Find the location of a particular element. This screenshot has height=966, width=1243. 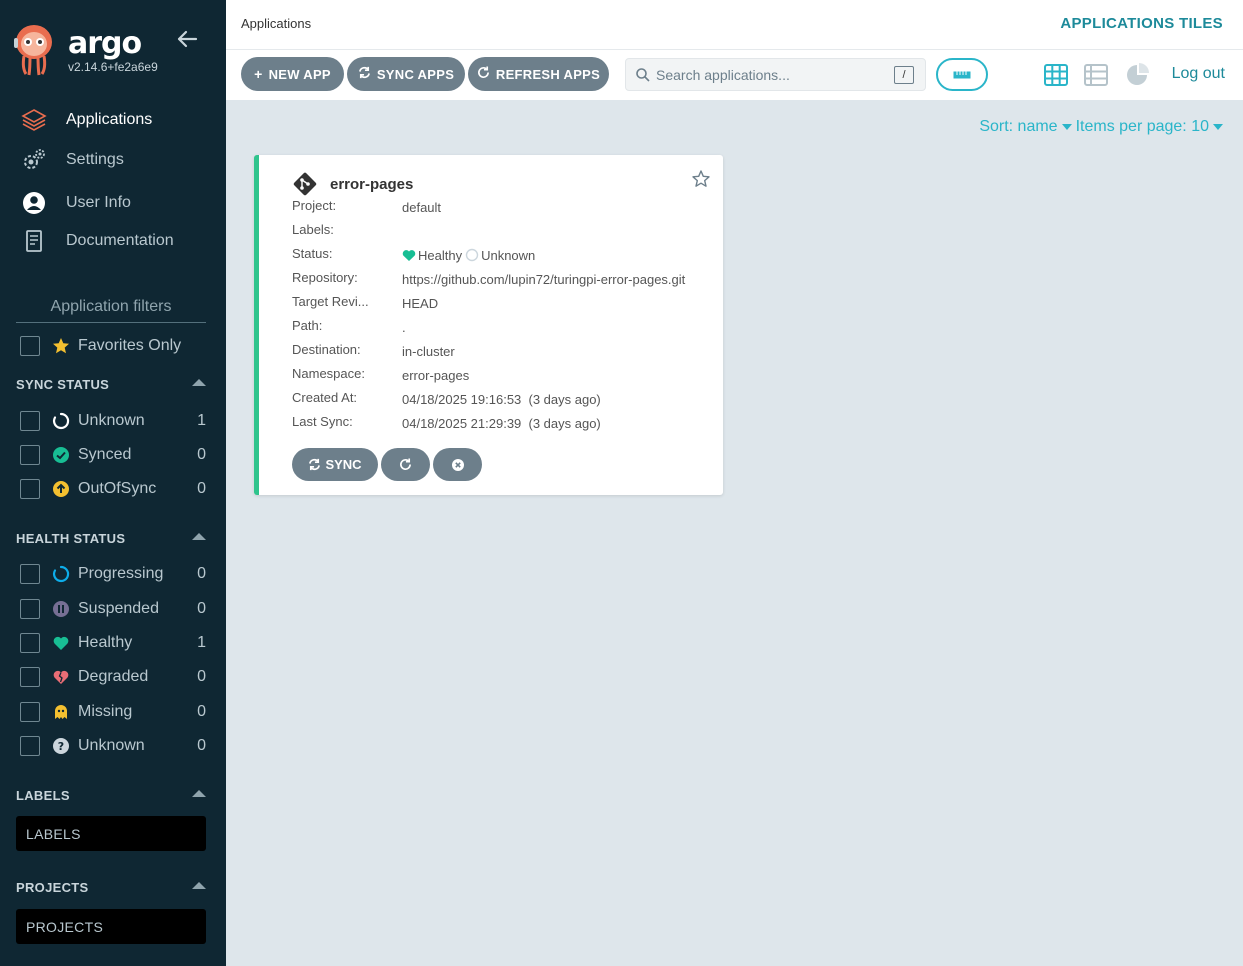

filter-health-healthy: Healthy 1 is located at coordinates (113, 643).